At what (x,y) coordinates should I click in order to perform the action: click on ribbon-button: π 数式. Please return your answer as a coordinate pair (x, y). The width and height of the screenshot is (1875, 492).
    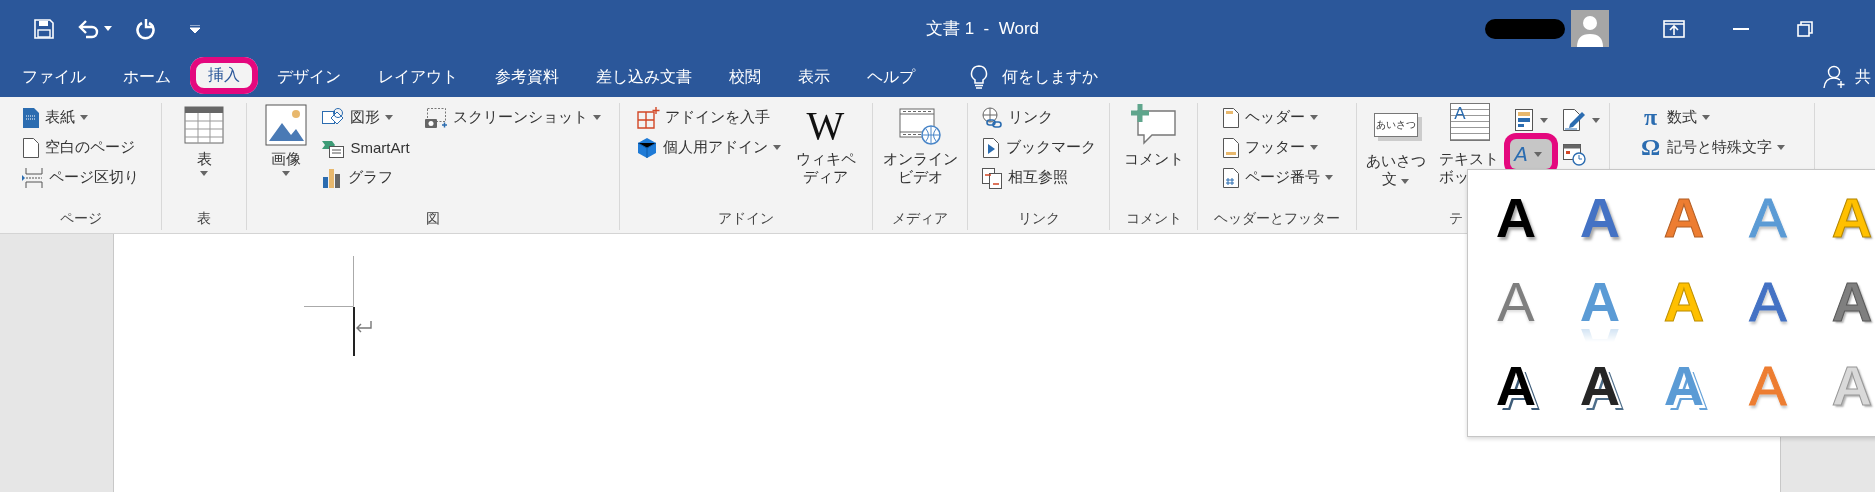
    Looking at the image, I should click on (1712, 117).